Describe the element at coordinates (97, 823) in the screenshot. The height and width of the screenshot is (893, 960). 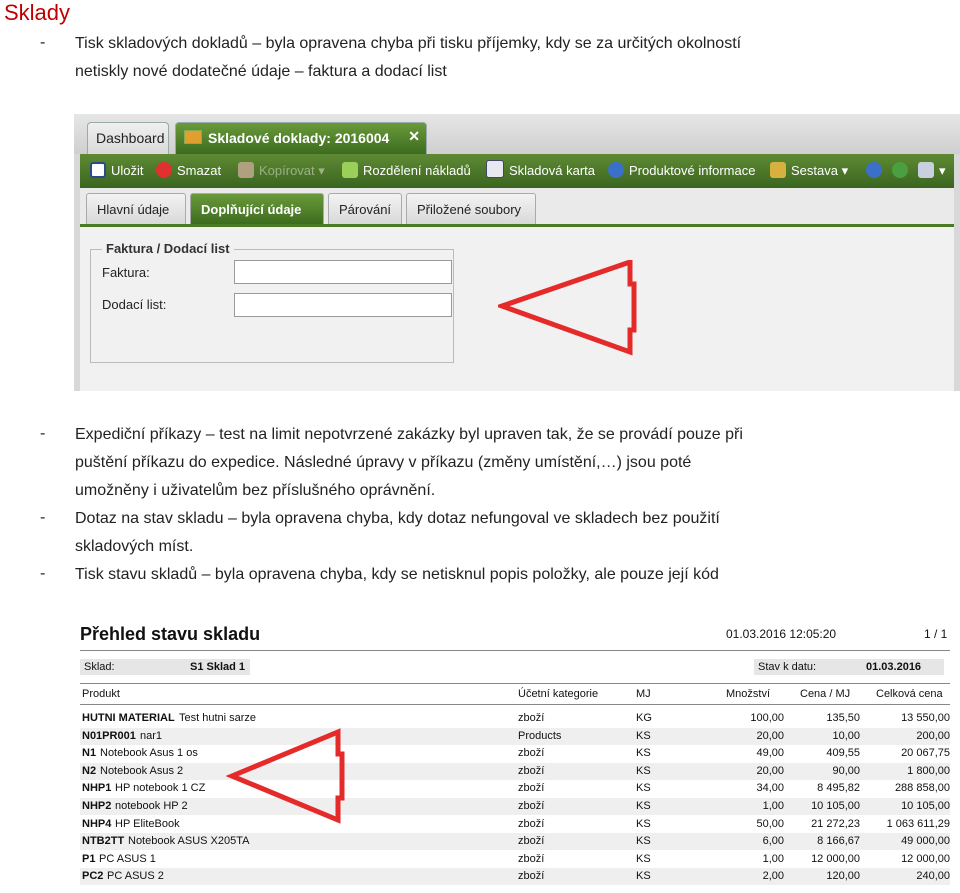
I see `product-code: NHP4` at that location.